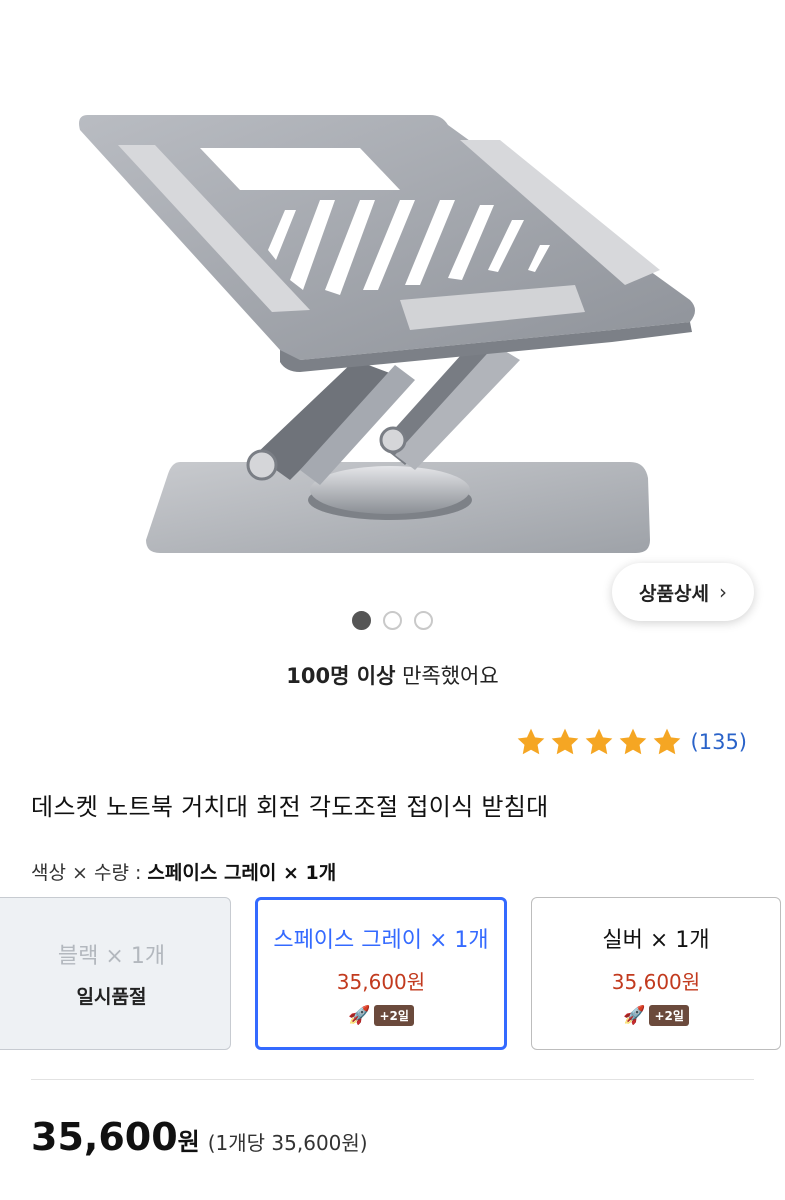 The image size is (785, 1200). Describe the element at coordinates (287, 1143) in the screenshot. I see `price-per-unit: (1개당 35,600원)` at that location.